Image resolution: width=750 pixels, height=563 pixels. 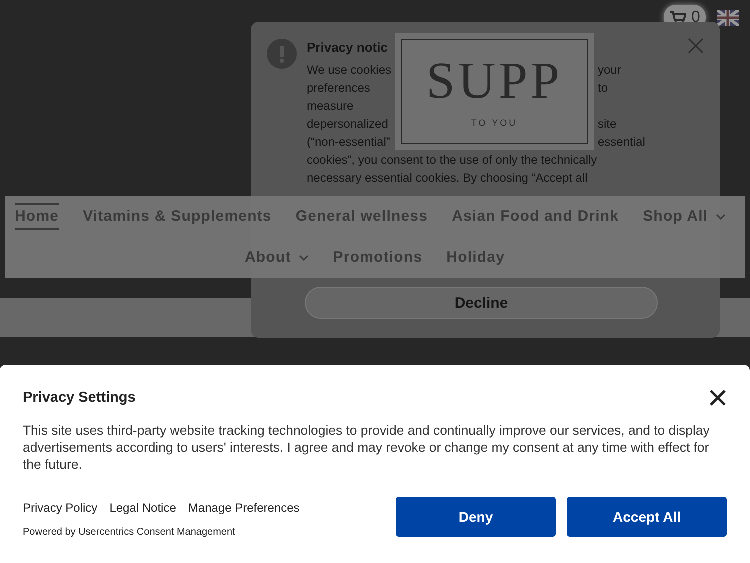 I want to click on notice-text: measure, so click(x=330, y=106).